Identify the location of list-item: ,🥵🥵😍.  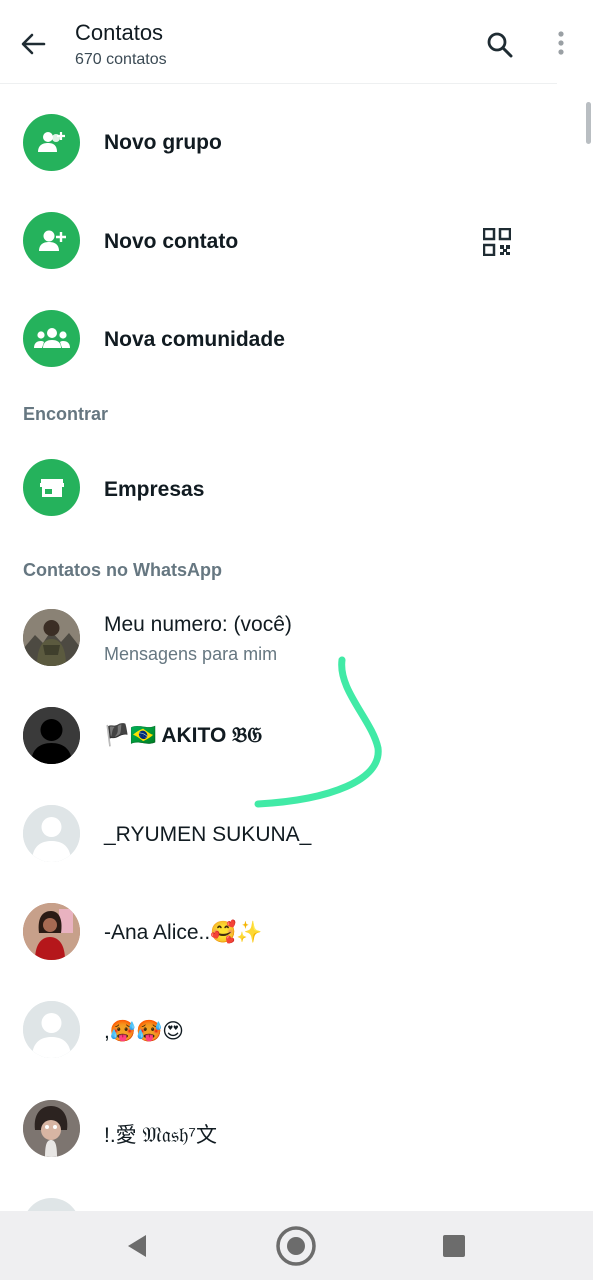
(278, 1030).